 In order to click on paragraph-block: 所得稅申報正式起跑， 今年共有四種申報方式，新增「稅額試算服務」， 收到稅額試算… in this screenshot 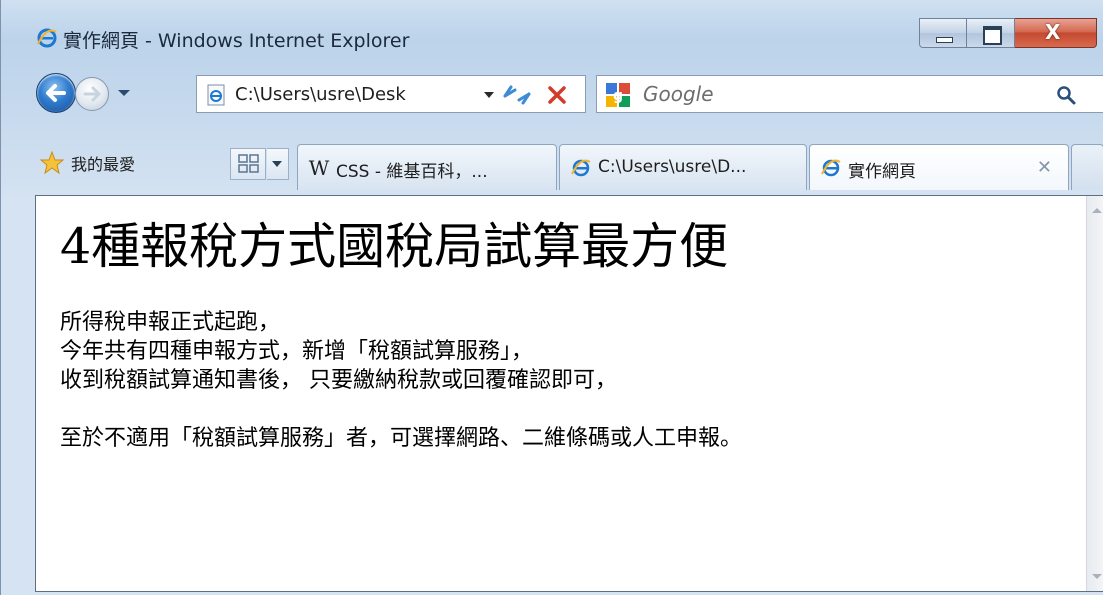, I will do `click(560, 351)`.